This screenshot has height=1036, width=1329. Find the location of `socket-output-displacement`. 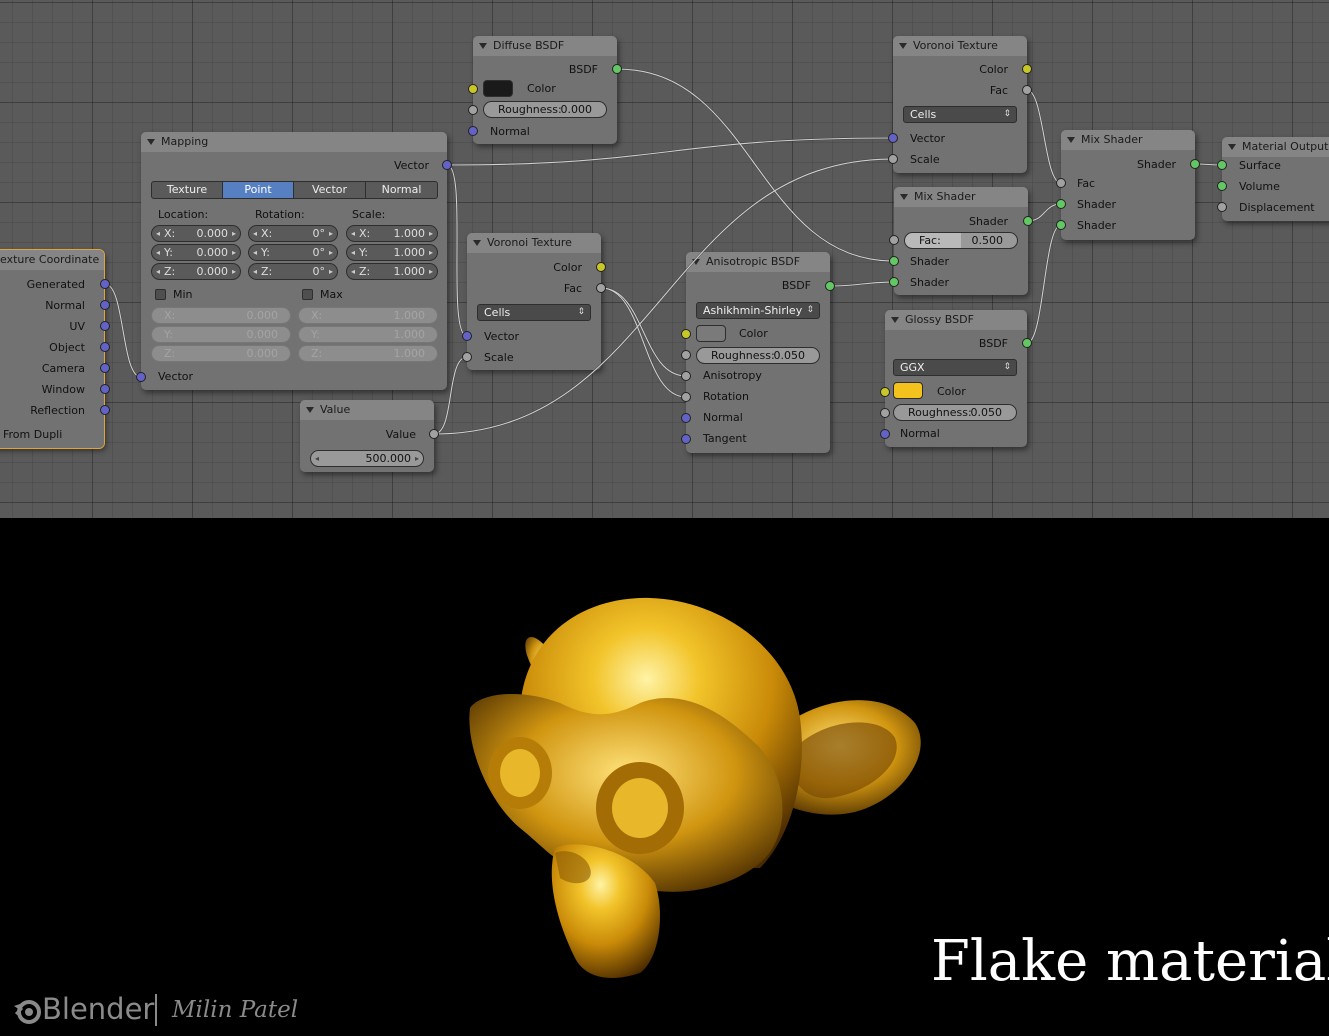

socket-output-displacement is located at coordinates (1222, 207).